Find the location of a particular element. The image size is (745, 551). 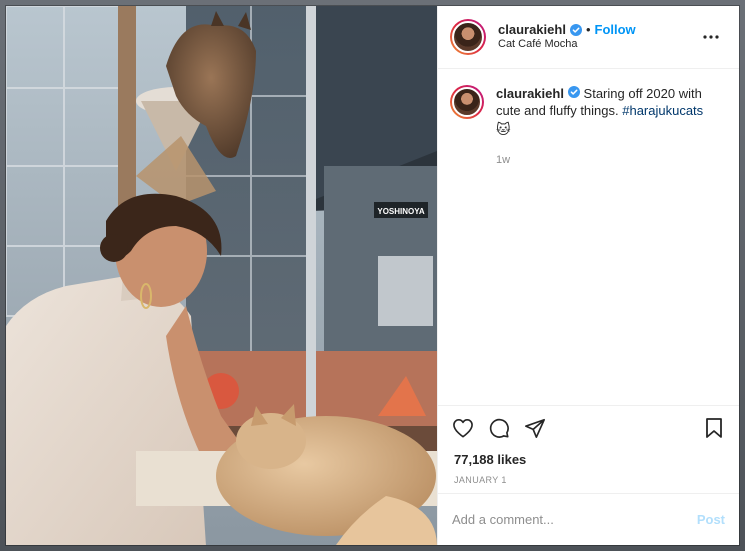

action-bar is located at coordinates (588, 427).